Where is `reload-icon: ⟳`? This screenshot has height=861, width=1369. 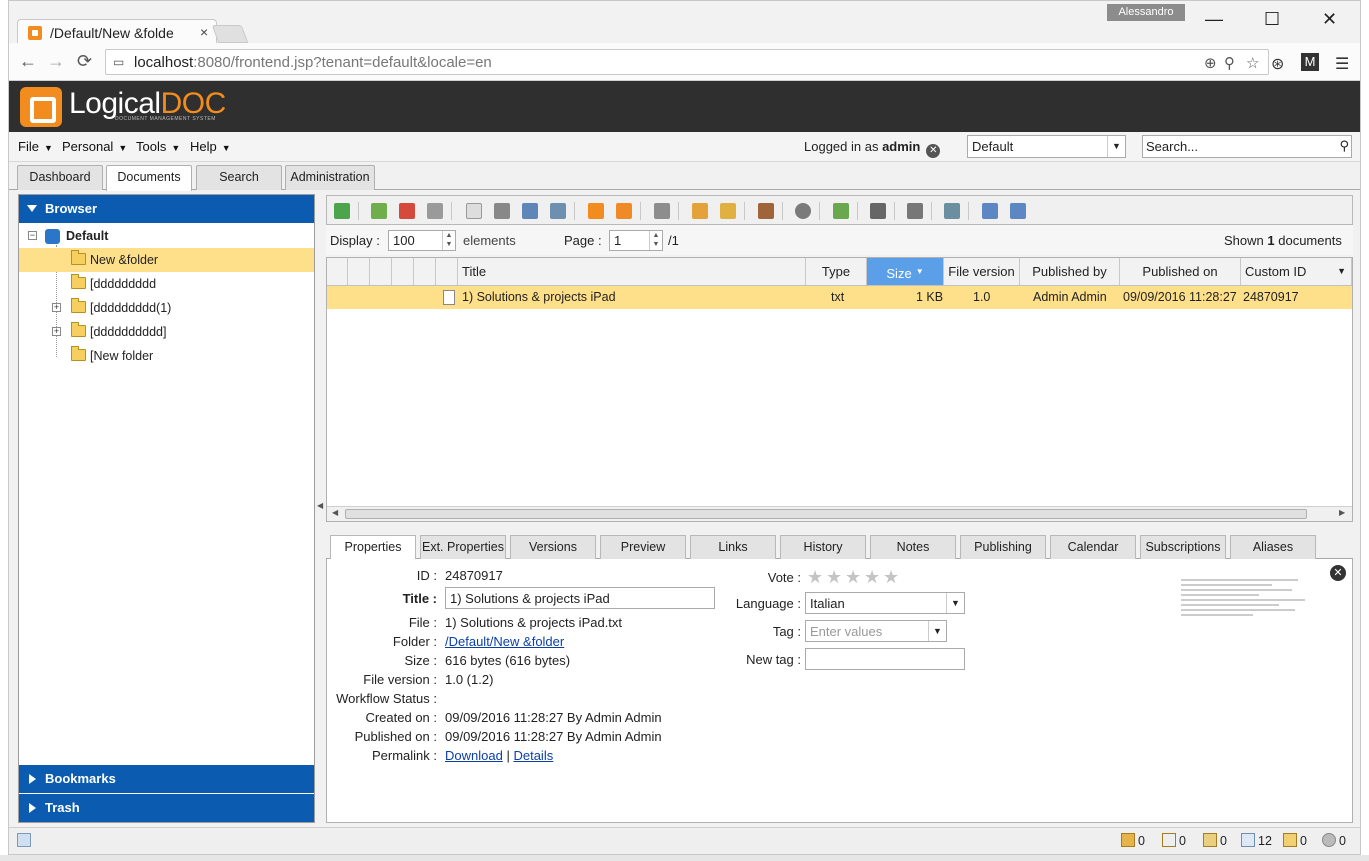
reload-icon: ⟳ is located at coordinates (84, 61).